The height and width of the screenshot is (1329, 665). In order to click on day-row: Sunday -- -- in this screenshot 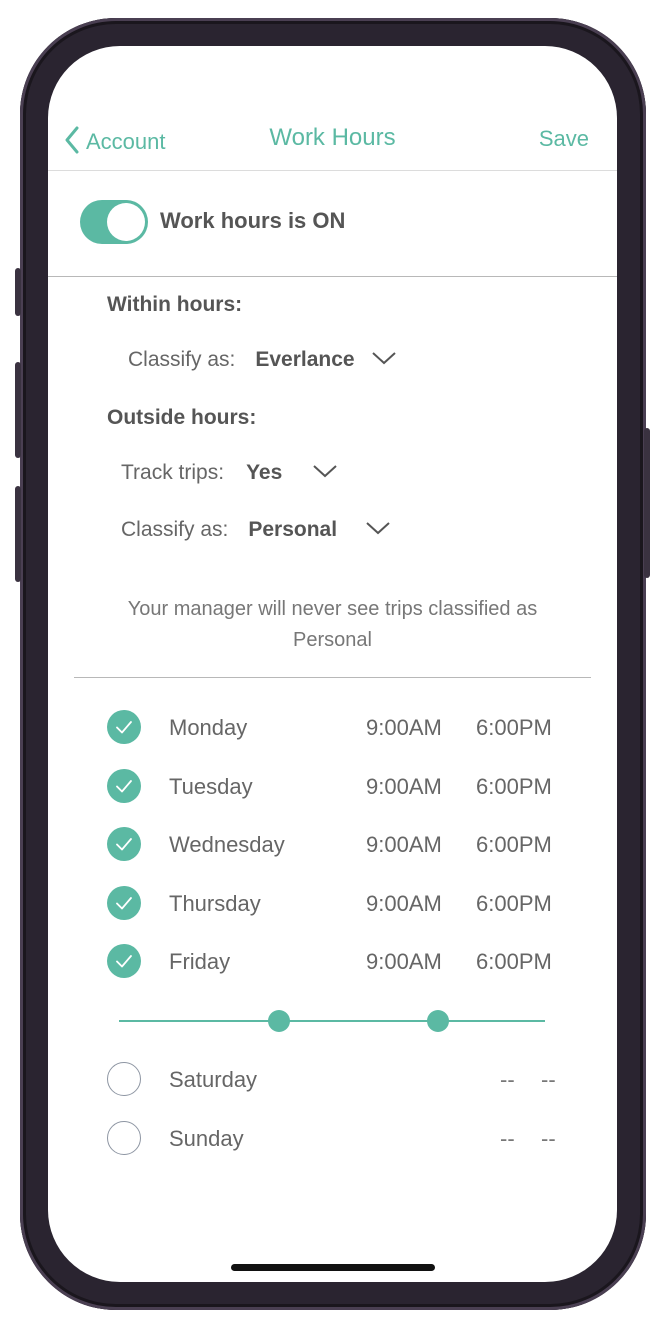, I will do `click(332, 1137)`.